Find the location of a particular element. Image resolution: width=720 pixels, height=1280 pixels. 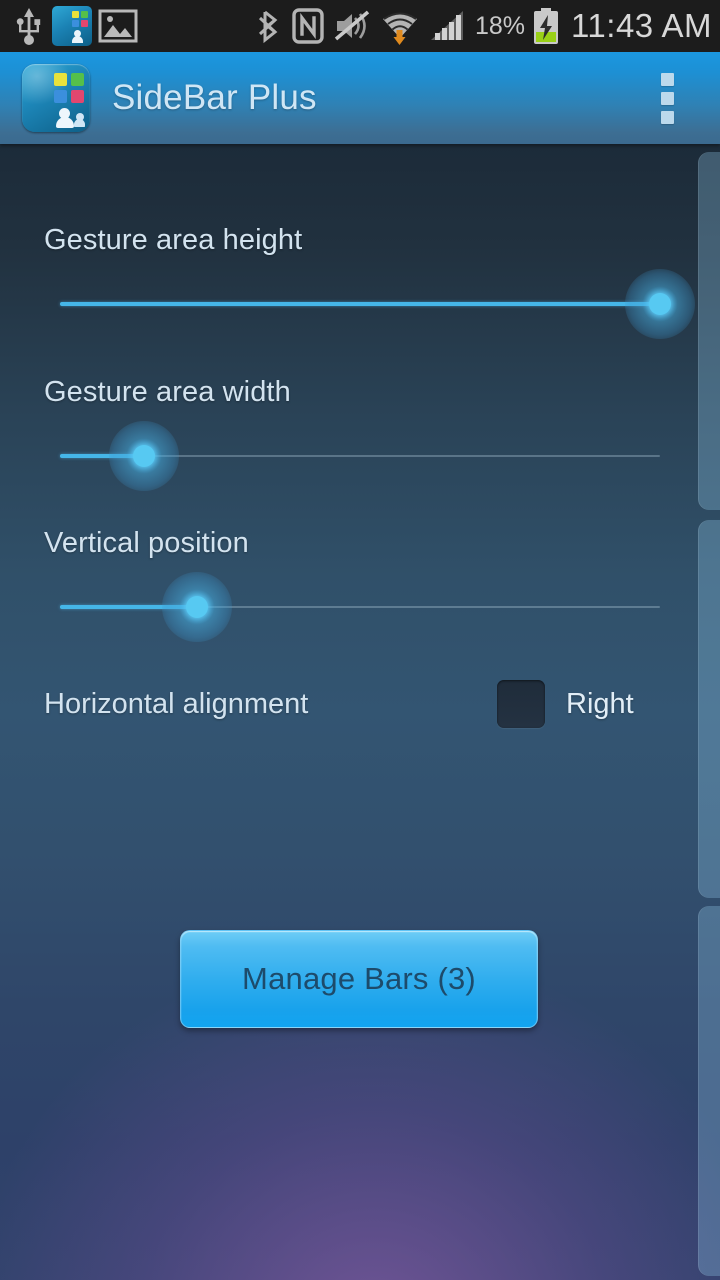

setting-gesture-area-height: Gesture area height is located at coordinates (360, 281).